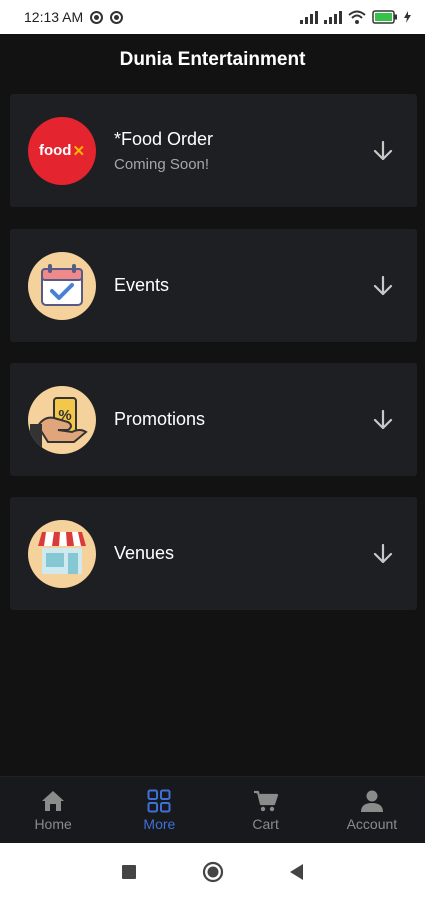  Describe the element at coordinates (371, 801) in the screenshot. I see `person-icon` at that location.